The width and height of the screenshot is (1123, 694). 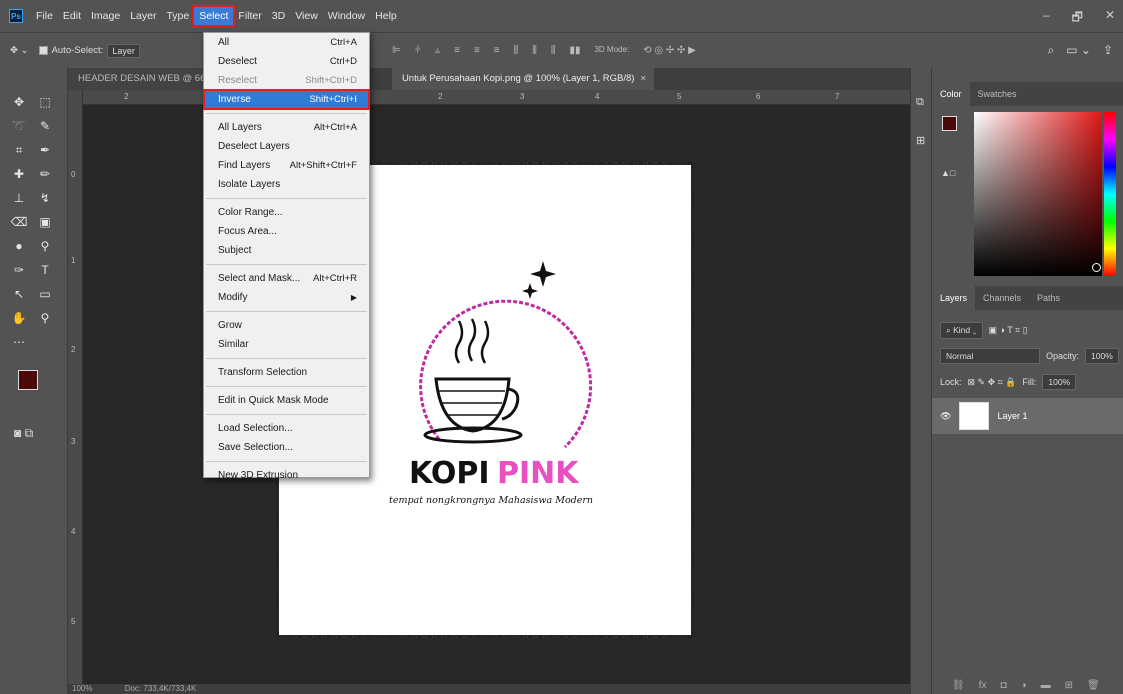 I want to click on tab-paths: Paths, so click(x=1048, y=298).